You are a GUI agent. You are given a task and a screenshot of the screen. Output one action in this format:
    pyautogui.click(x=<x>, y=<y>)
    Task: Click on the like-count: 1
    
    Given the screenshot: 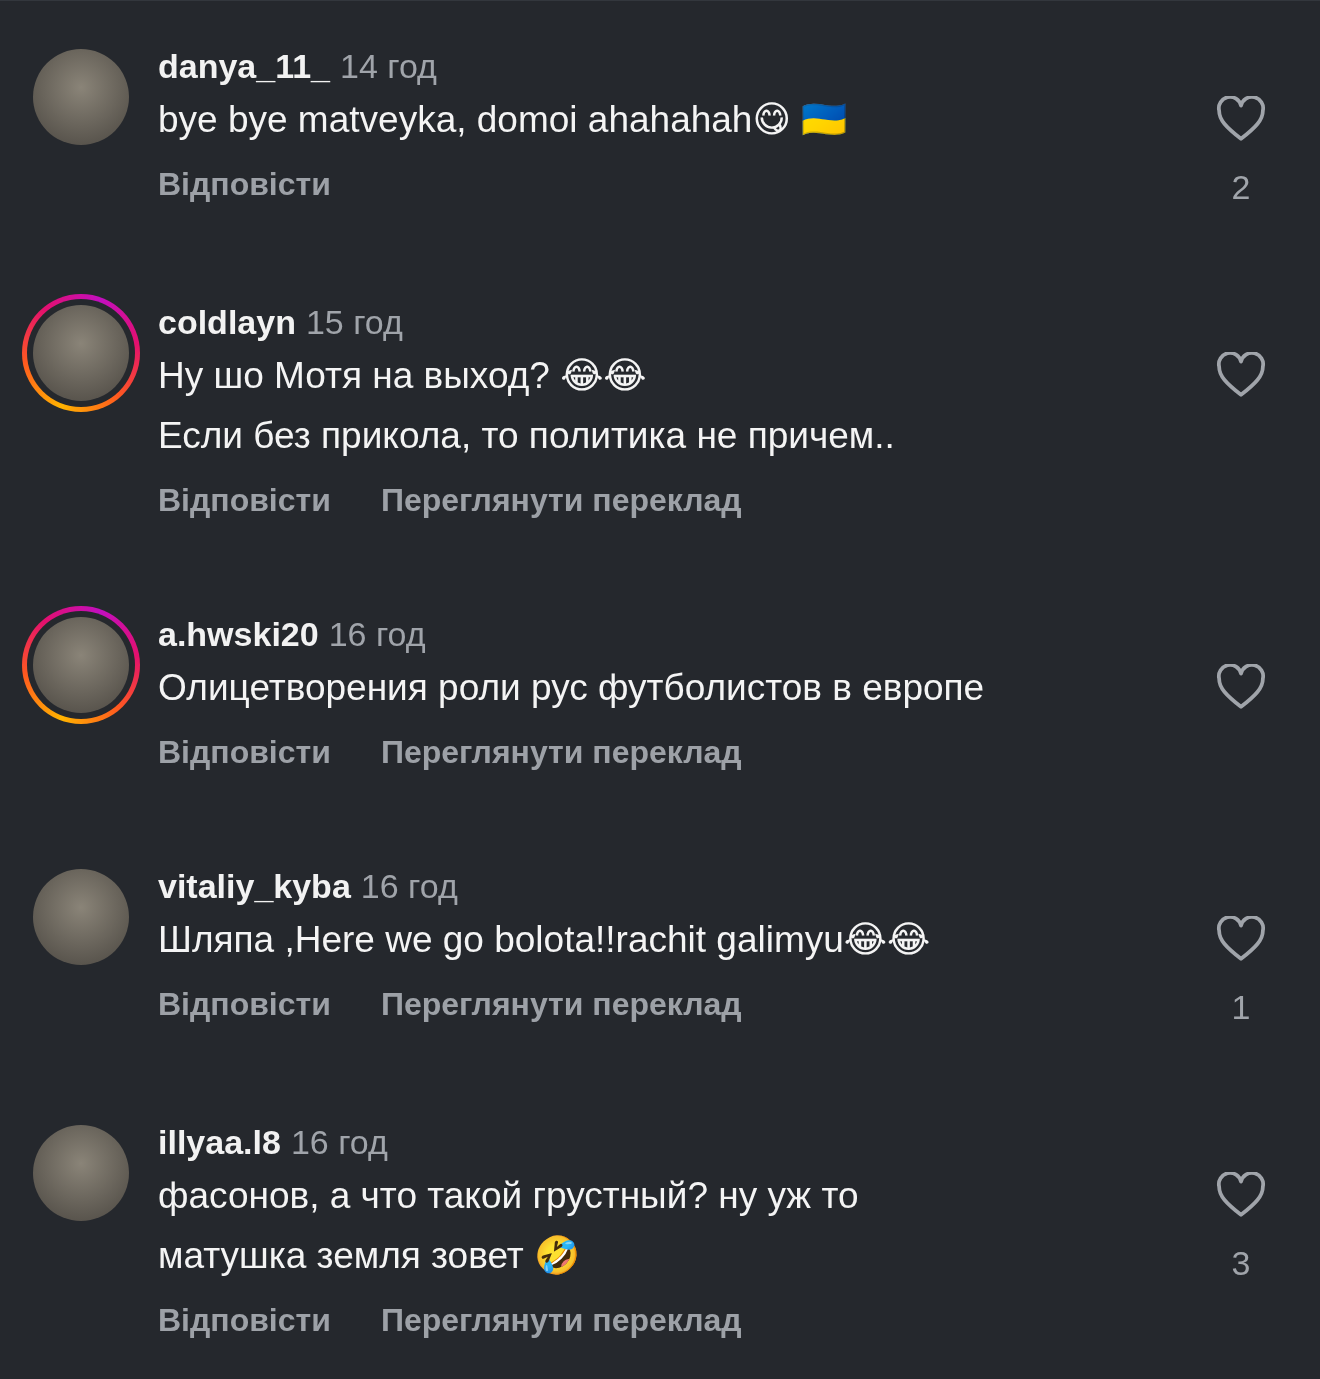 What is the action you would take?
    pyautogui.click(x=1241, y=1007)
    